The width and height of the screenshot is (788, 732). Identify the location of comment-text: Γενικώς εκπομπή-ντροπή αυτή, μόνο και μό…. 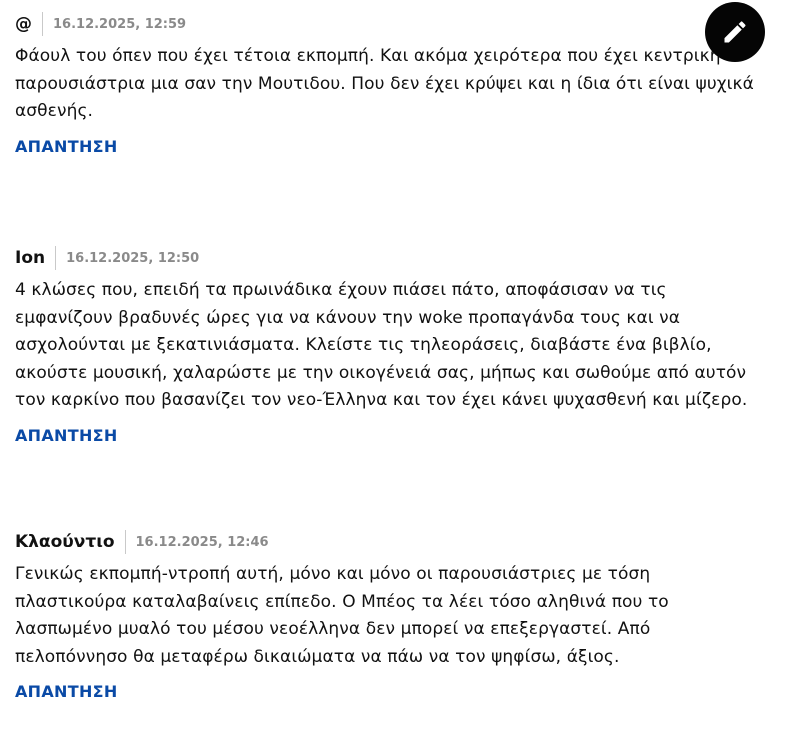
(342, 615).